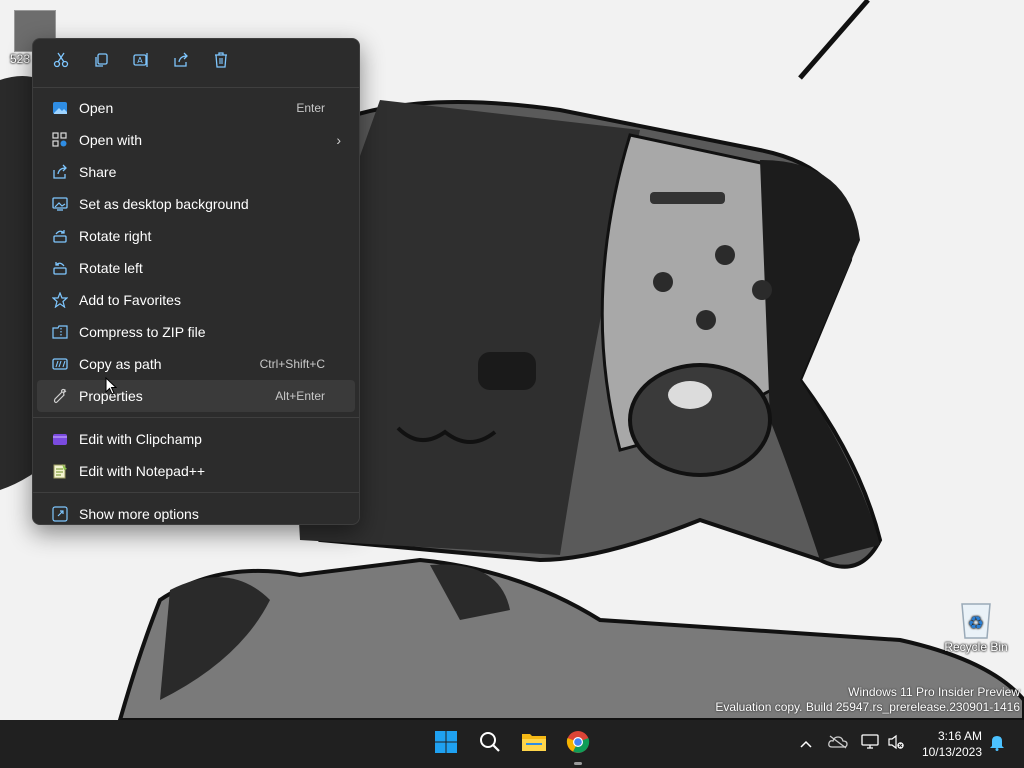 This screenshot has width=1024, height=768. I want to click on wrench-icon, so click(60, 396).